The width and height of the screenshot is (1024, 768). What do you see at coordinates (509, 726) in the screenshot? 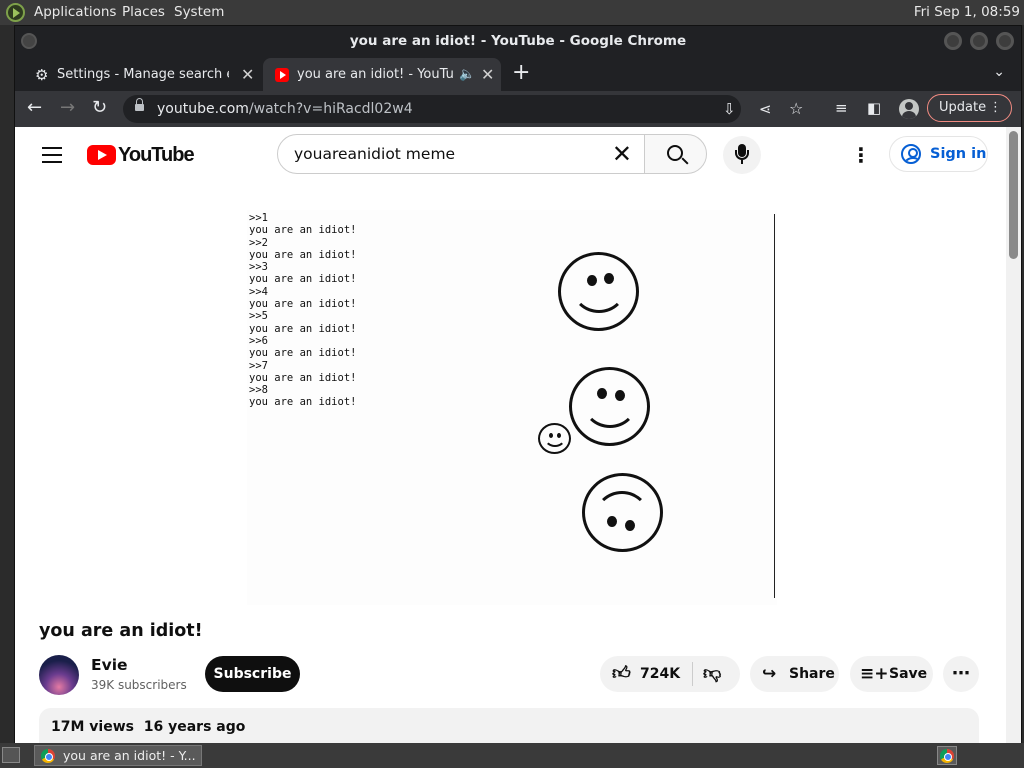
I see `description-box: 17M views 16 years ago` at bounding box center [509, 726].